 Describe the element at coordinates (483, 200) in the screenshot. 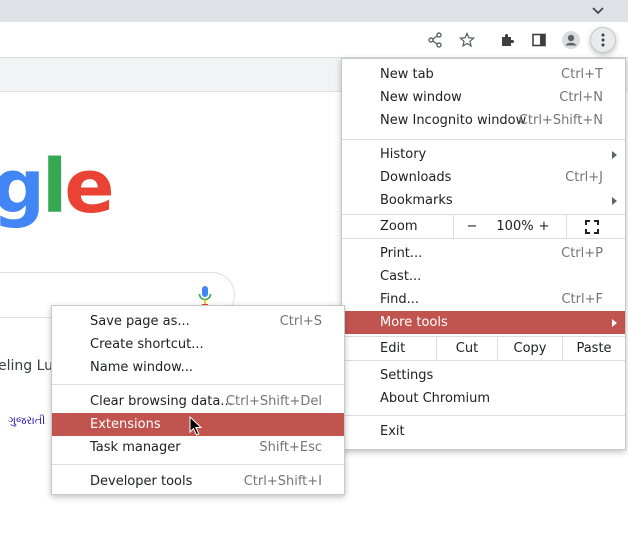

I see `menu-item-bookmarks: Bookmarks` at that location.